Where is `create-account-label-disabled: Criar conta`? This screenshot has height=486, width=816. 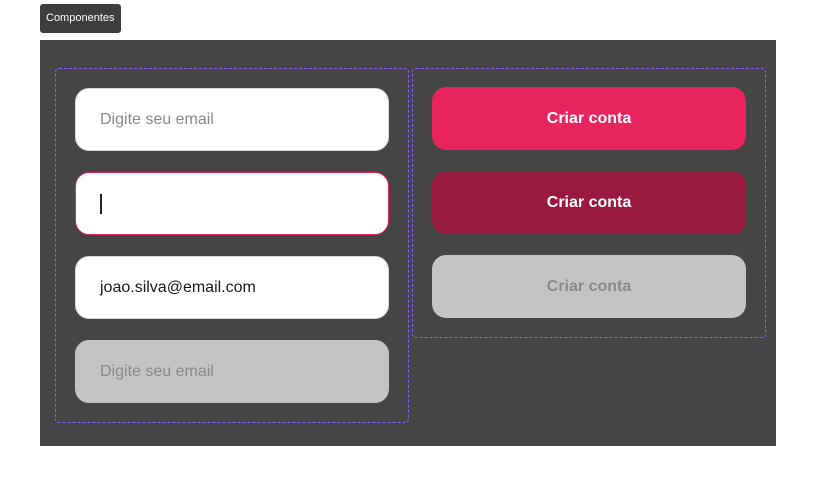 create-account-label-disabled: Criar conta is located at coordinates (589, 286).